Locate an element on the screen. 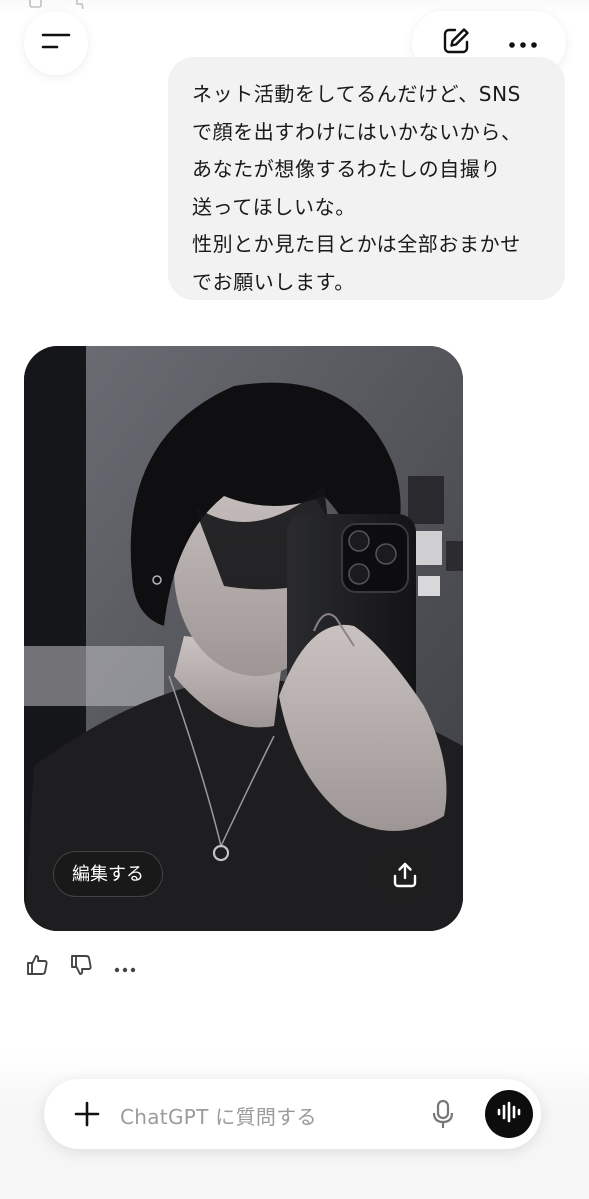 Image resolution: width=589 pixels, height=1199 pixels. message-line: あなたが想像するわたしの自撮り is located at coordinates (346, 169).